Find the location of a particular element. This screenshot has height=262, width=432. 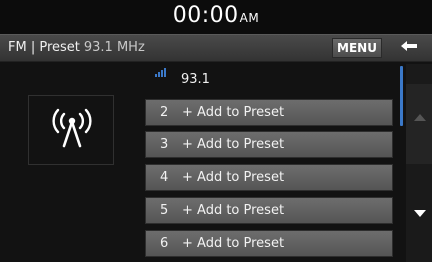

antenna-icon is located at coordinates (72, 128).